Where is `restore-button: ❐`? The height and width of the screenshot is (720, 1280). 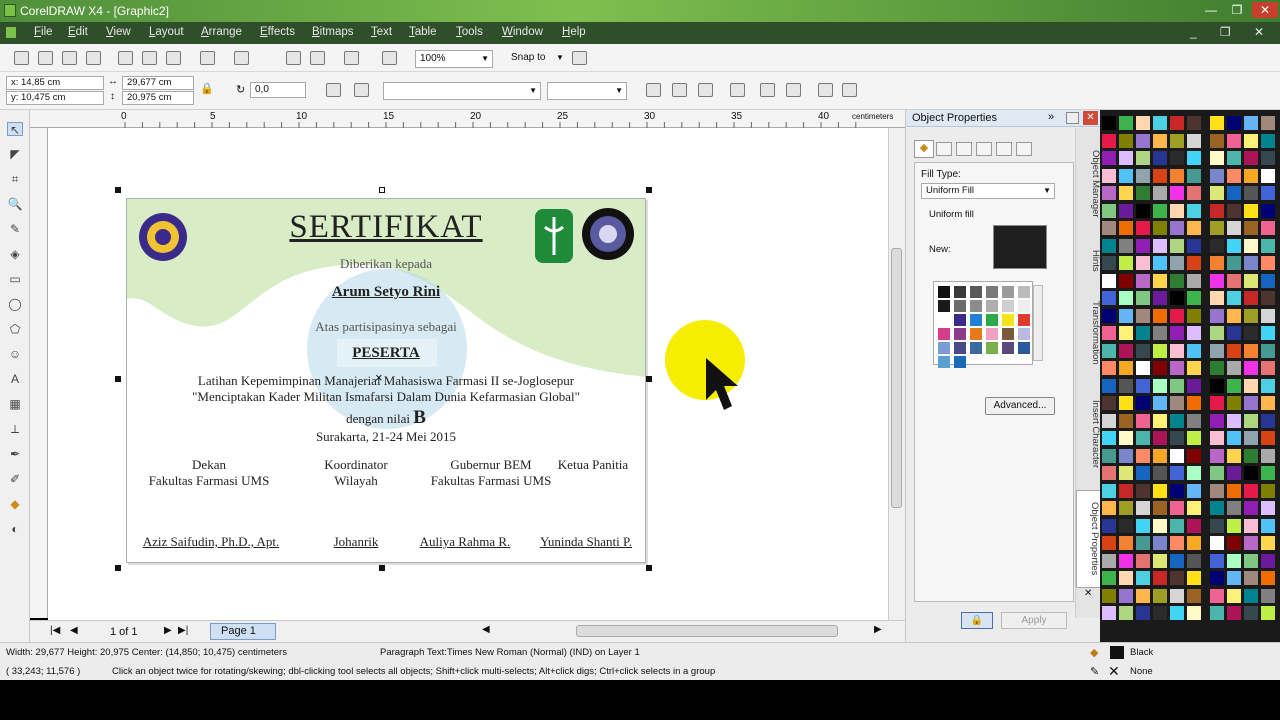
restore-button: ❐ is located at coordinates (1237, 10).